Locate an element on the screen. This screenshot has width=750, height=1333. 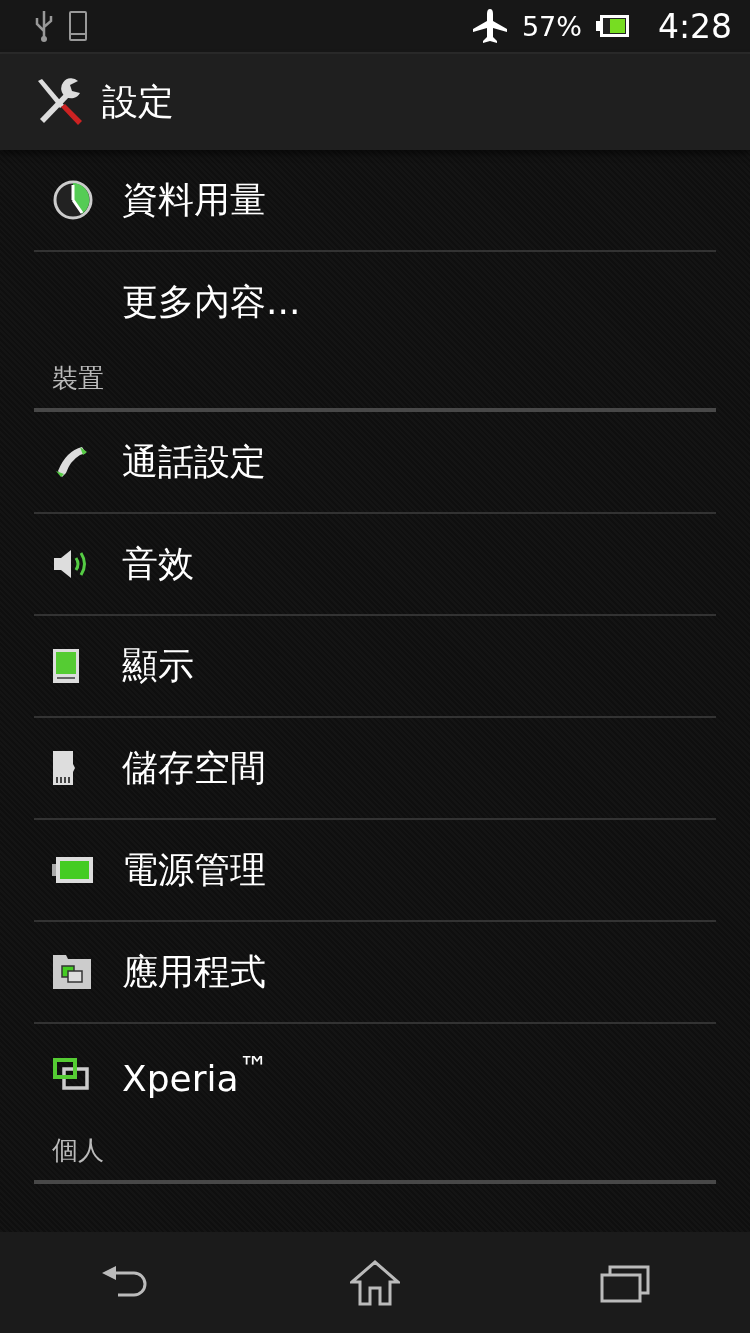
settings-item: Xperia$^{™}$ is located at coordinates (375, 1074).